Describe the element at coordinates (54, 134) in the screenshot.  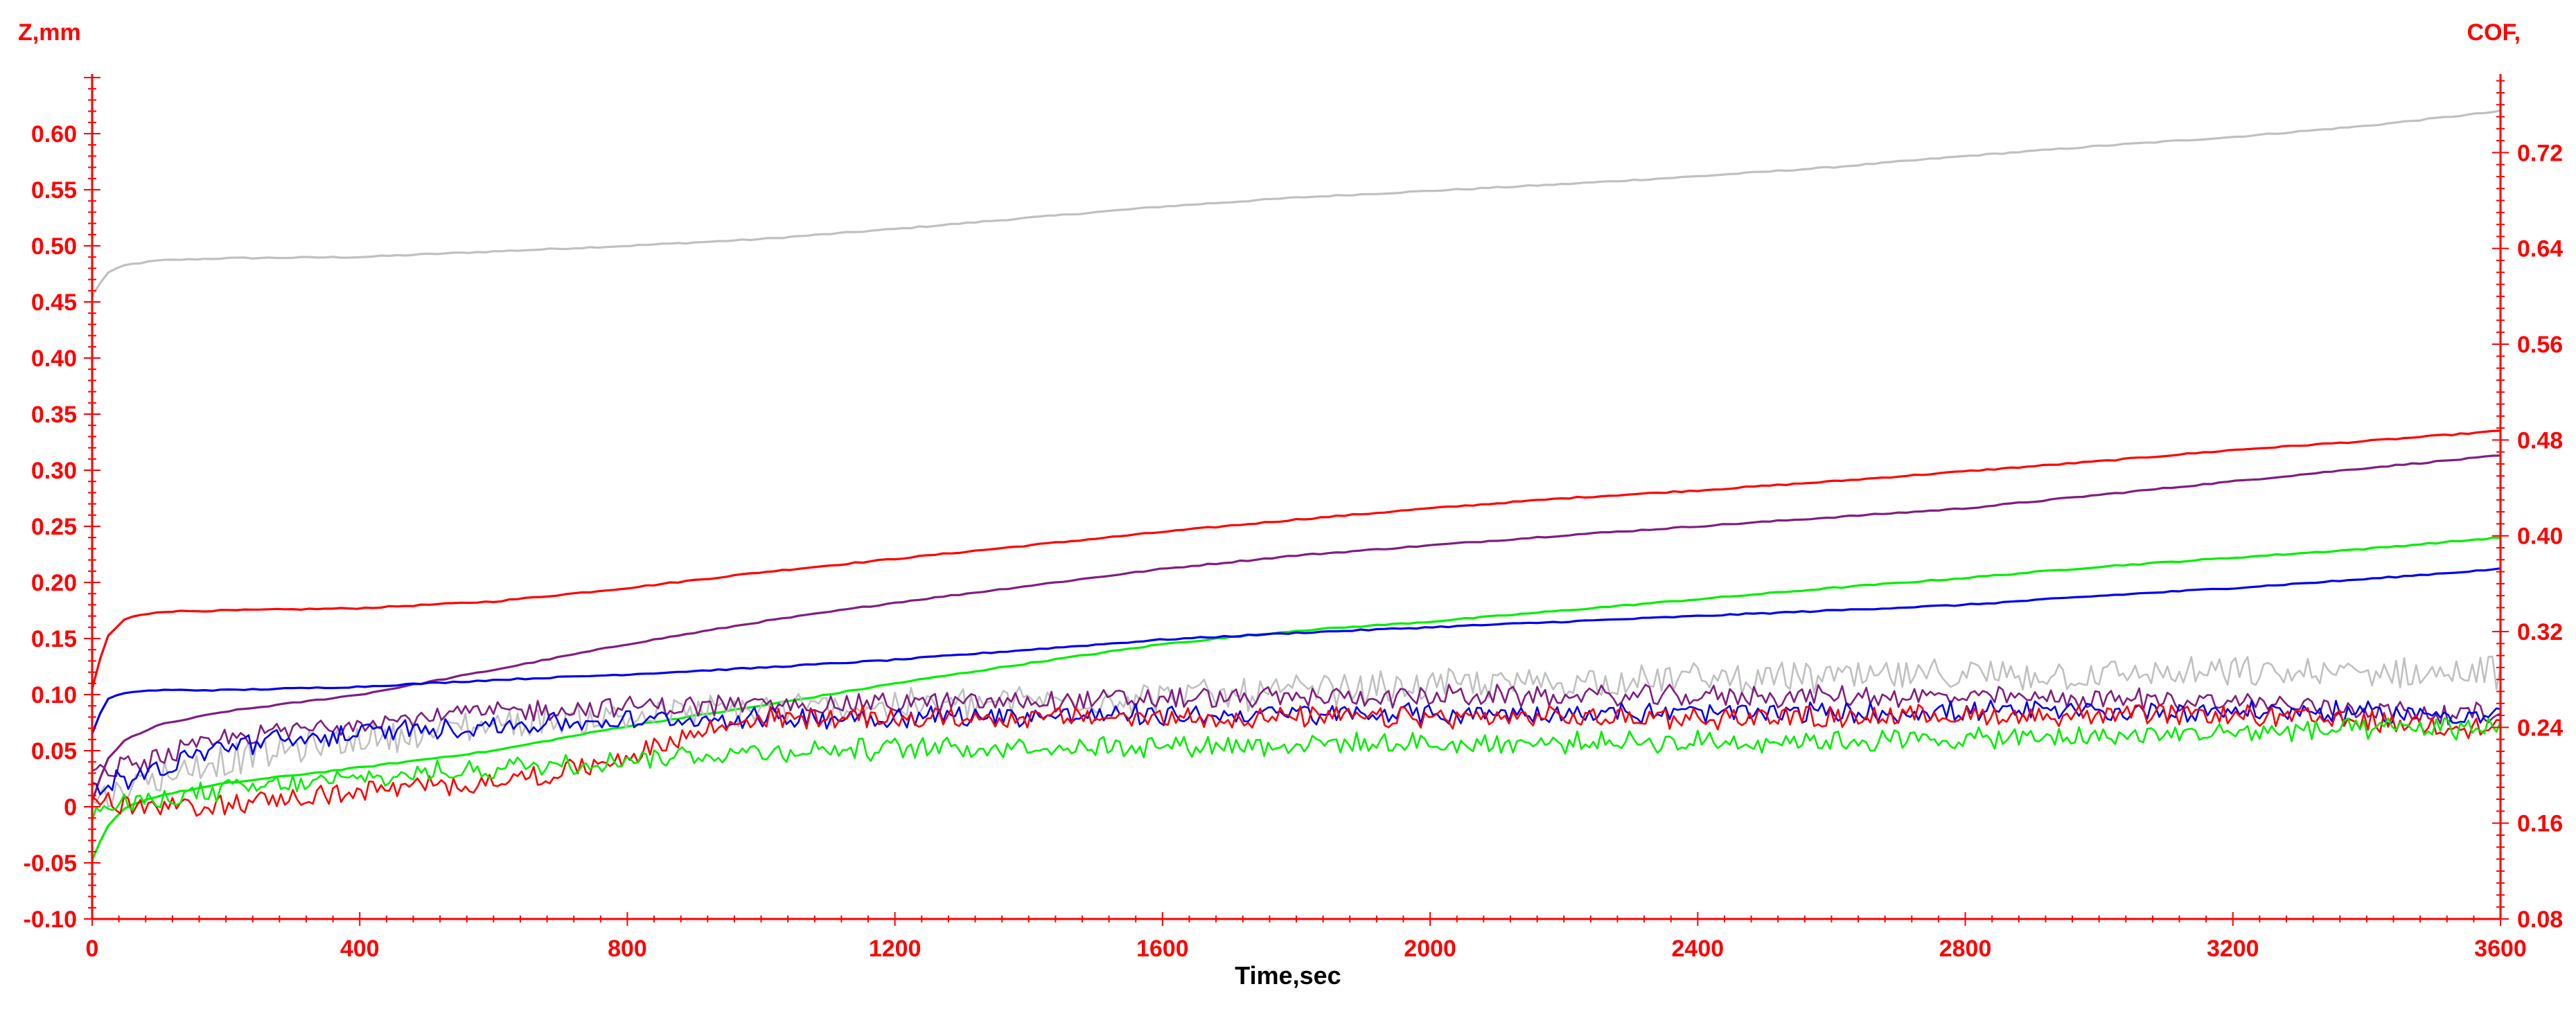
I see `left-axis-tick-label: 0.60` at that location.